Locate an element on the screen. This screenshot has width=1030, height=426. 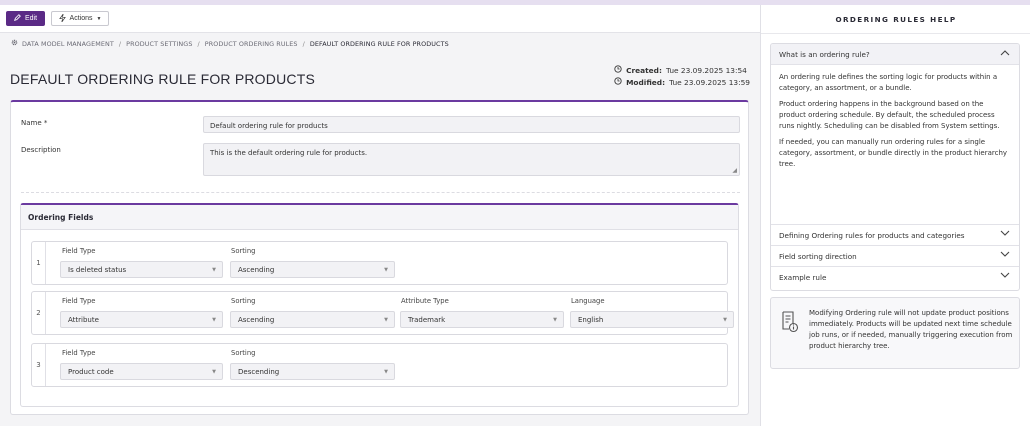
breadcrumb-current: DEFAULT ORDERING RULE FOR PRODUCTS is located at coordinates (379, 43).